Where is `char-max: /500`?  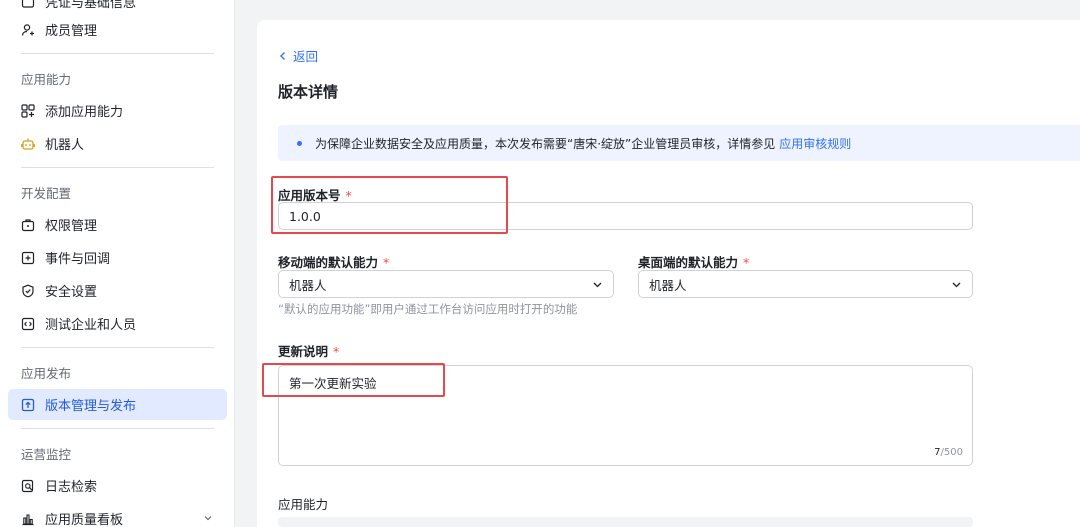
char-max: /500 is located at coordinates (951, 452).